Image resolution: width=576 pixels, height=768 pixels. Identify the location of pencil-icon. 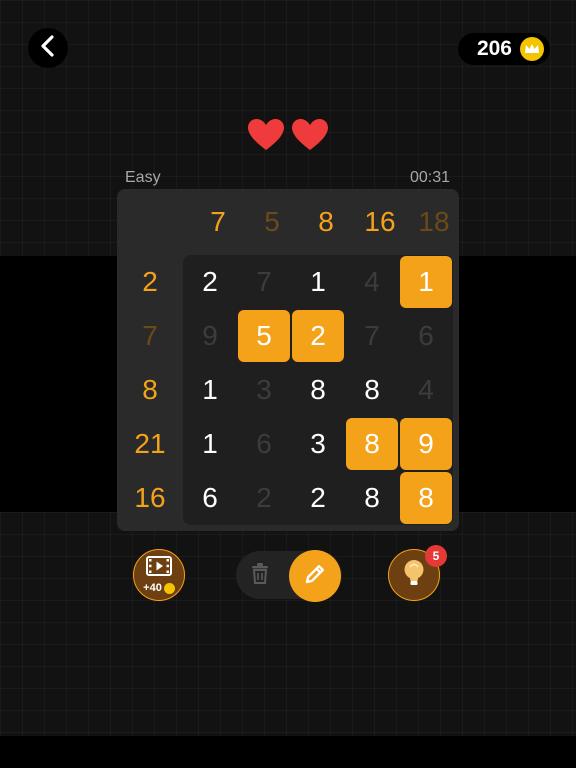
(315, 576).